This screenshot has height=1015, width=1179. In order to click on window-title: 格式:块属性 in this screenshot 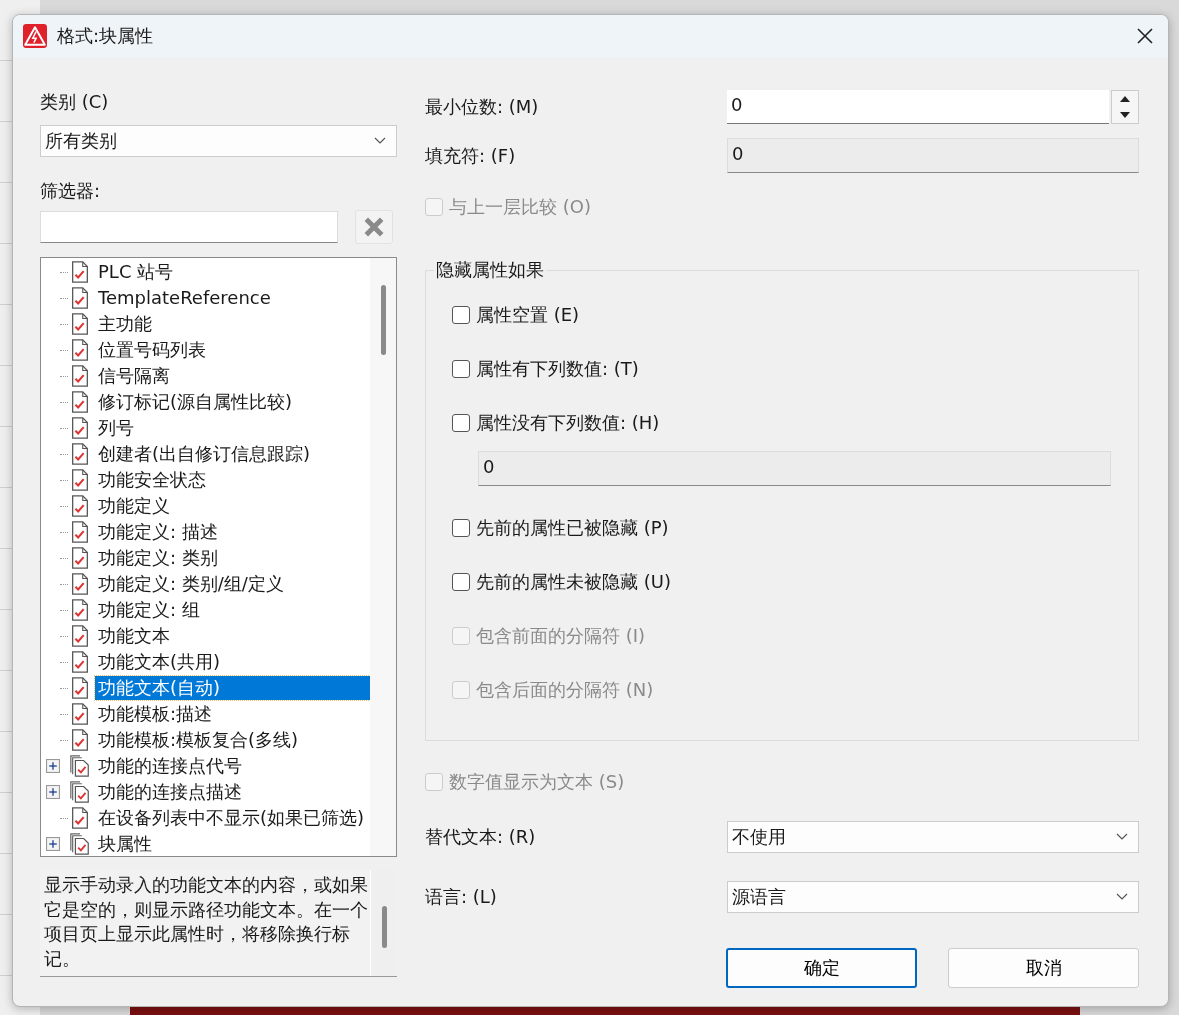, I will do `click(105, 36)`.